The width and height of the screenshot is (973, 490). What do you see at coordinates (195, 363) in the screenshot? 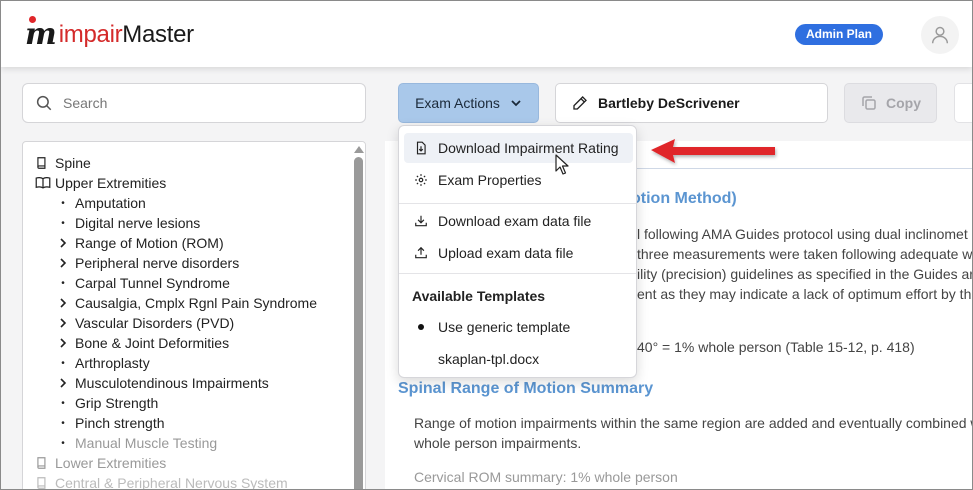
I see `tree-item: • Arthroplasty` at bounding box center [195, 363].